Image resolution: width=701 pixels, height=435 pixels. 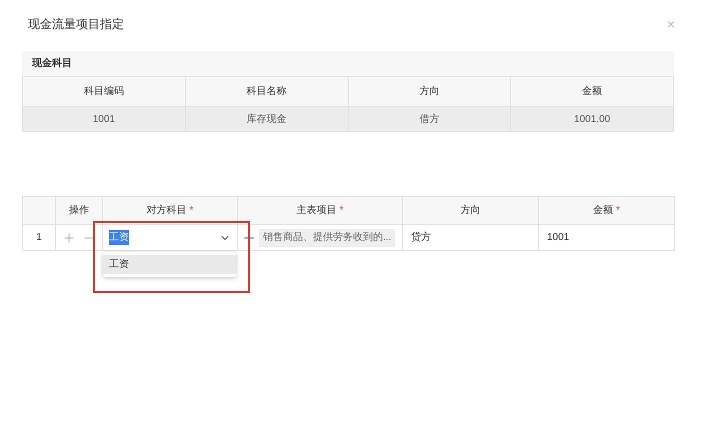 I want to click on column-header: 操作, so click(x=79, y=211).